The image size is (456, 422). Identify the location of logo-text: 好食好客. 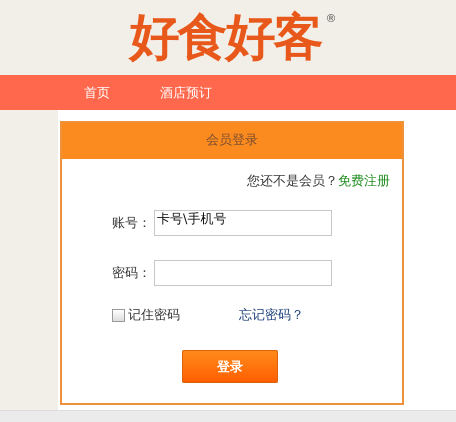
(226, 37).